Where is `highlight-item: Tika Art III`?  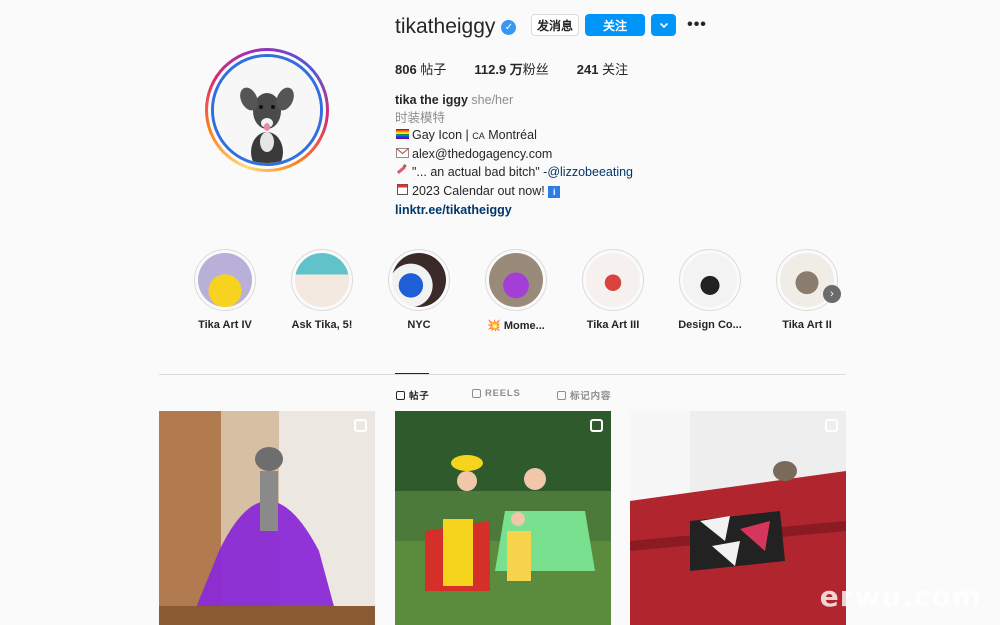
highlight-item: Tika Art III is located at coordinates (613, 290).